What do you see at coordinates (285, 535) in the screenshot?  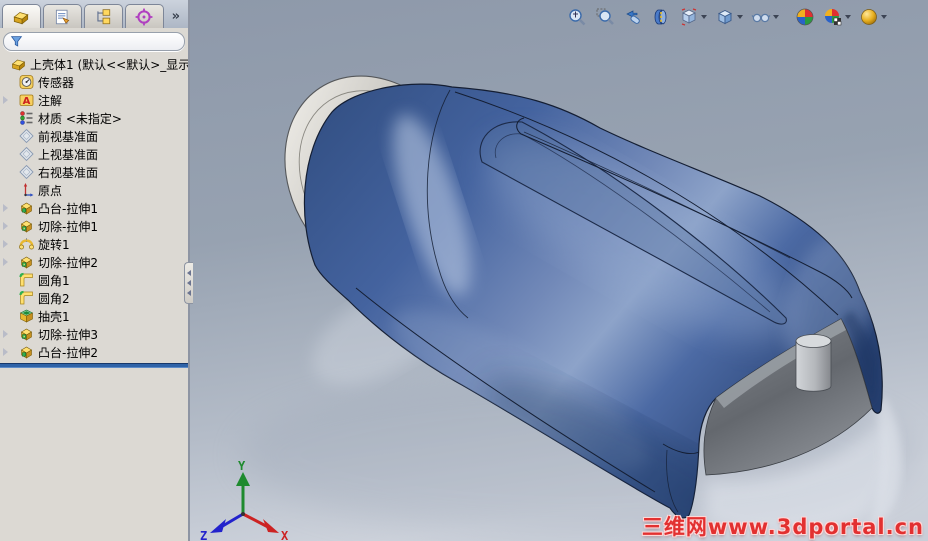 I see `triad-x-label: X` at bounding box center [285, 535].